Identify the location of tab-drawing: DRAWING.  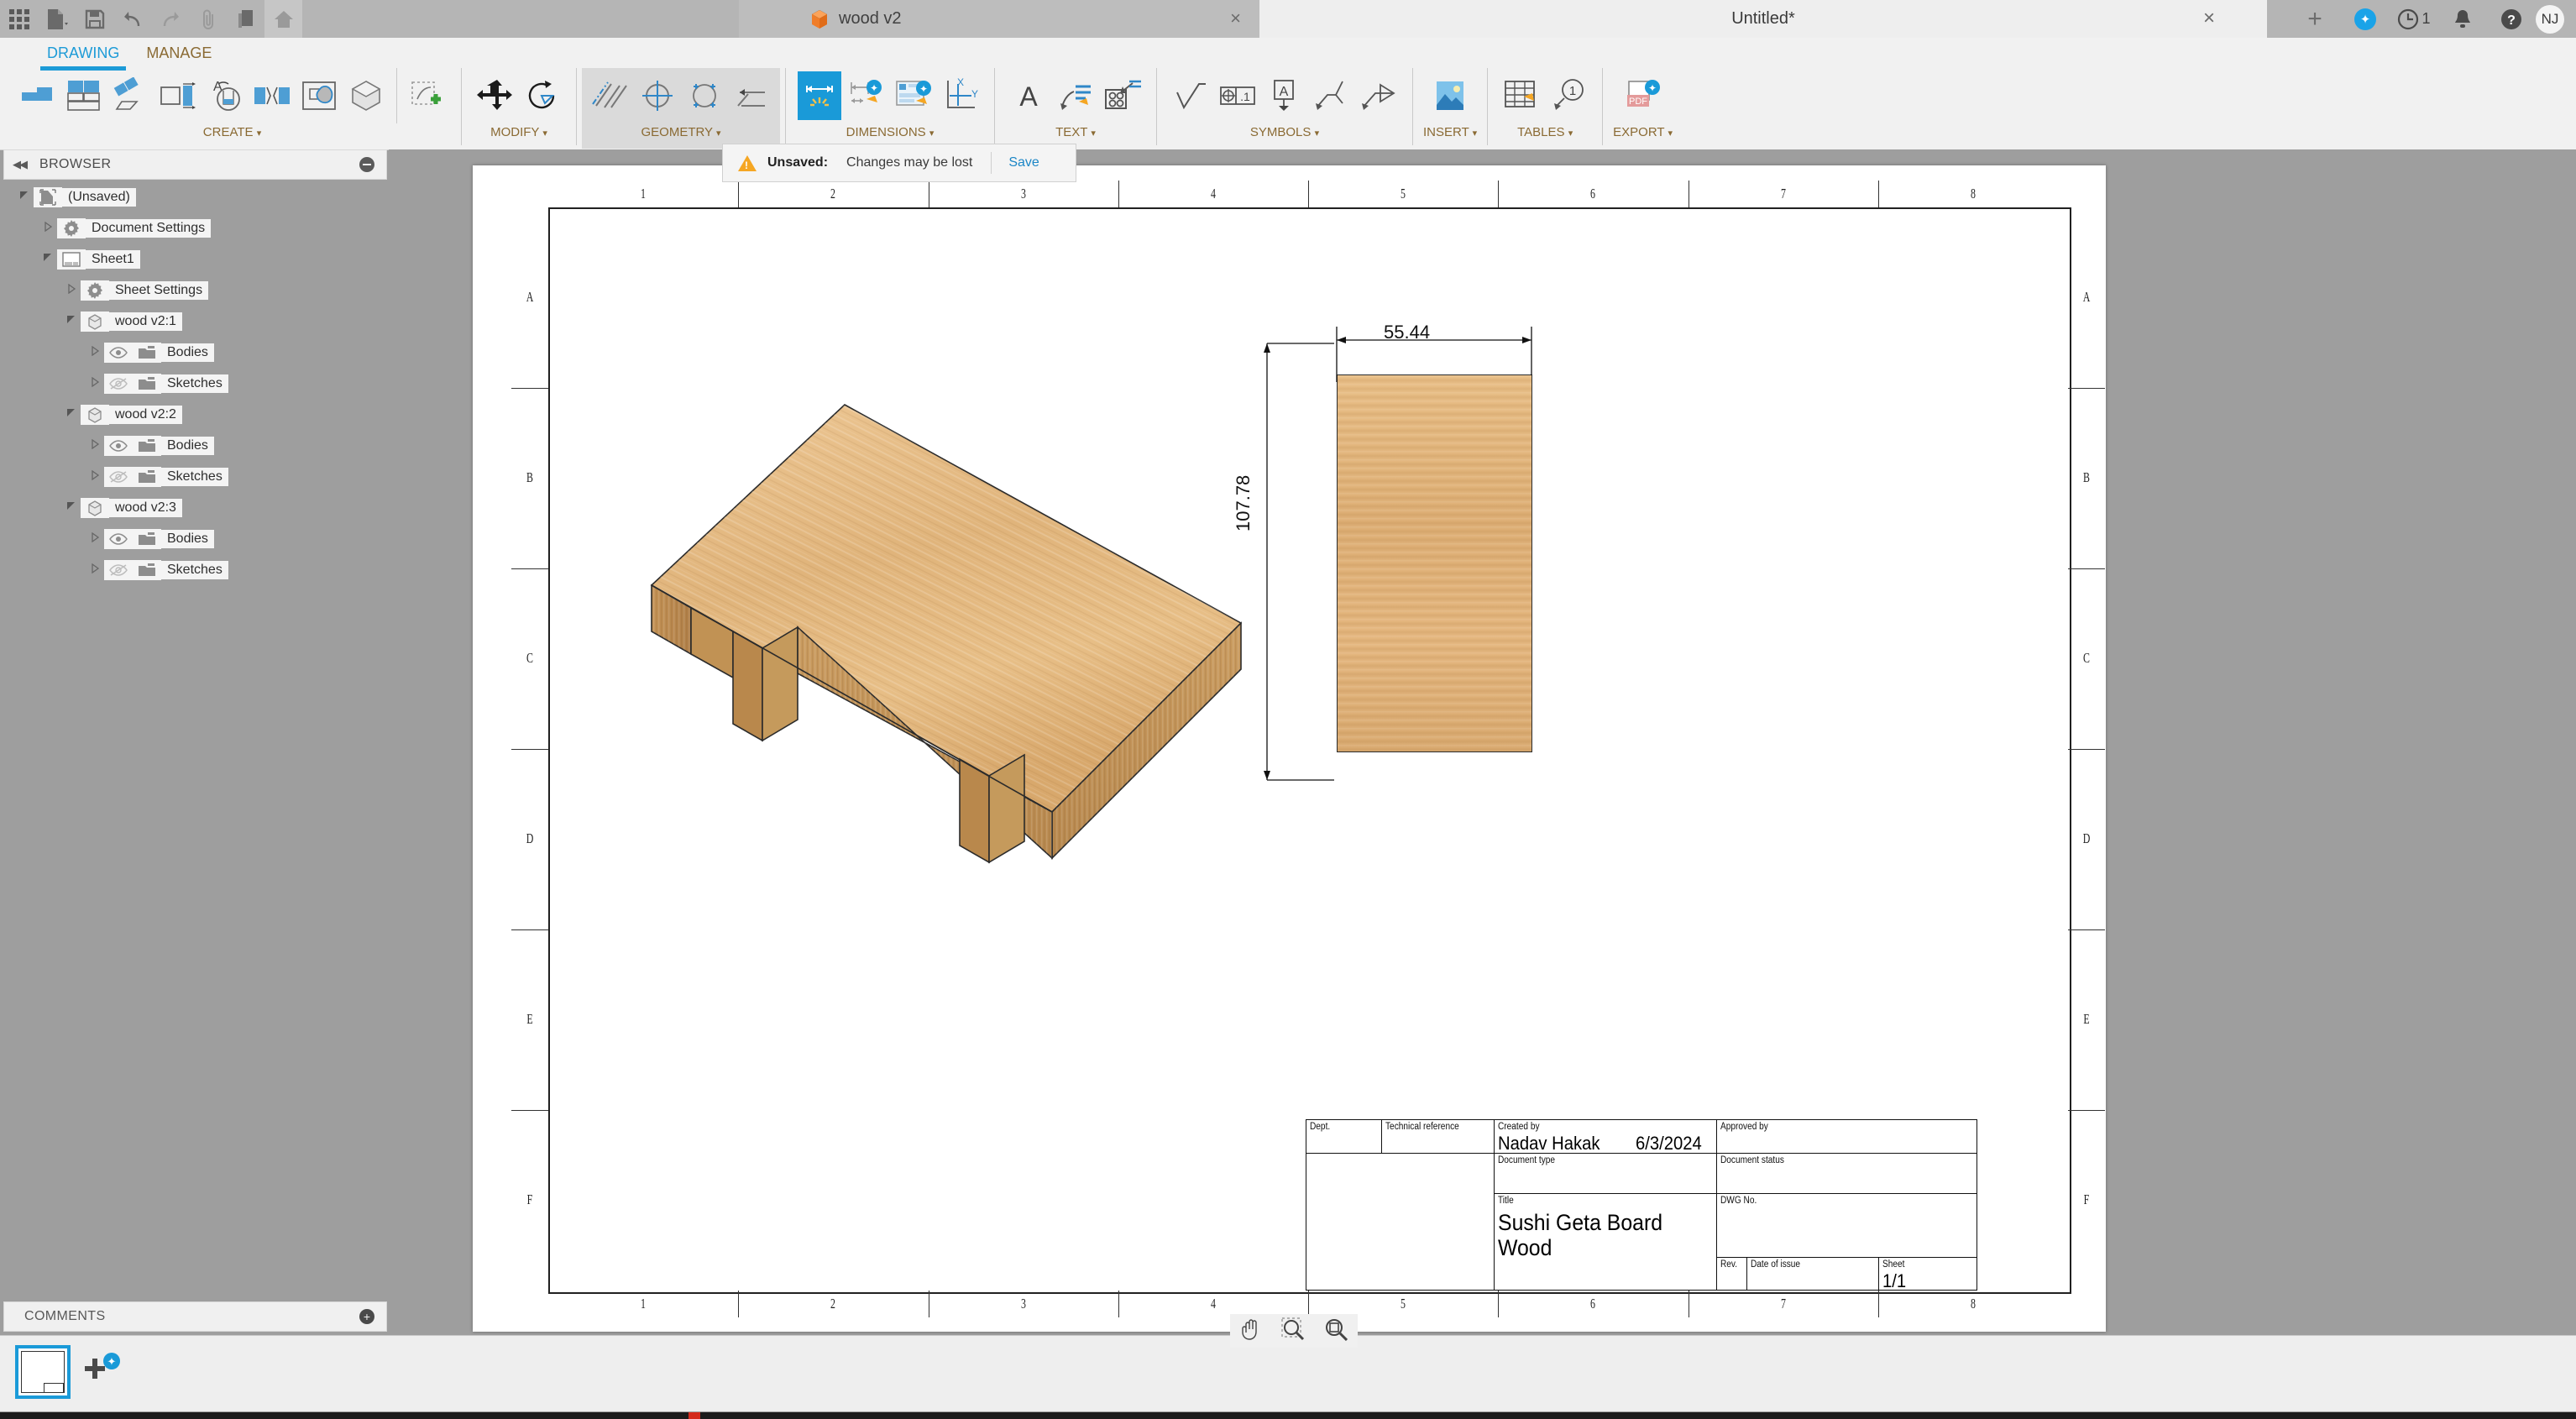
(83, 54).